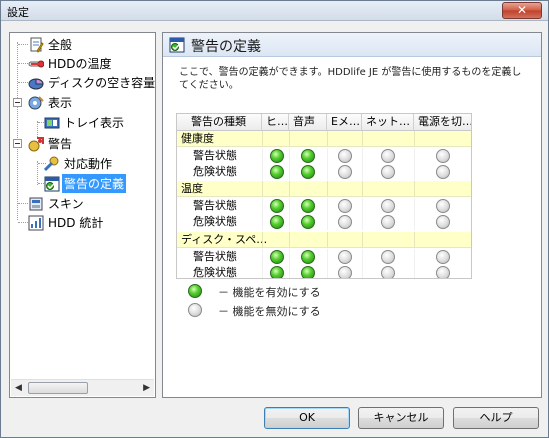 This screenshot has width=549, height=438. I want to click on pie-chart-icon, so click(36, 83).